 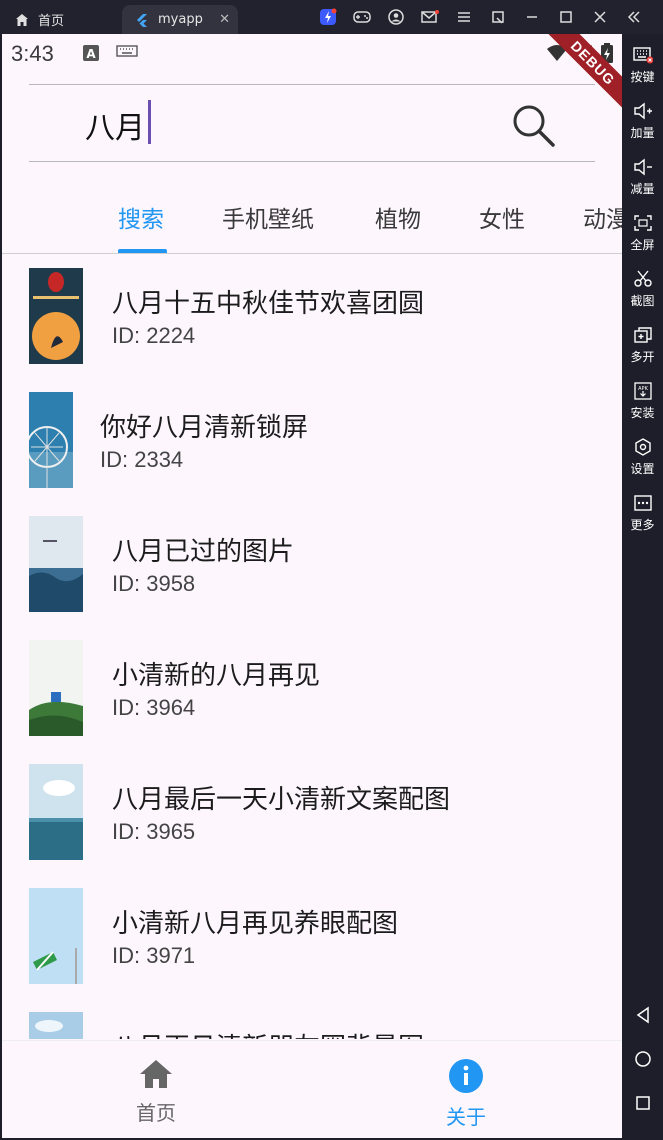 I want to click on volume-up-icon, so click(x=642, y=111).